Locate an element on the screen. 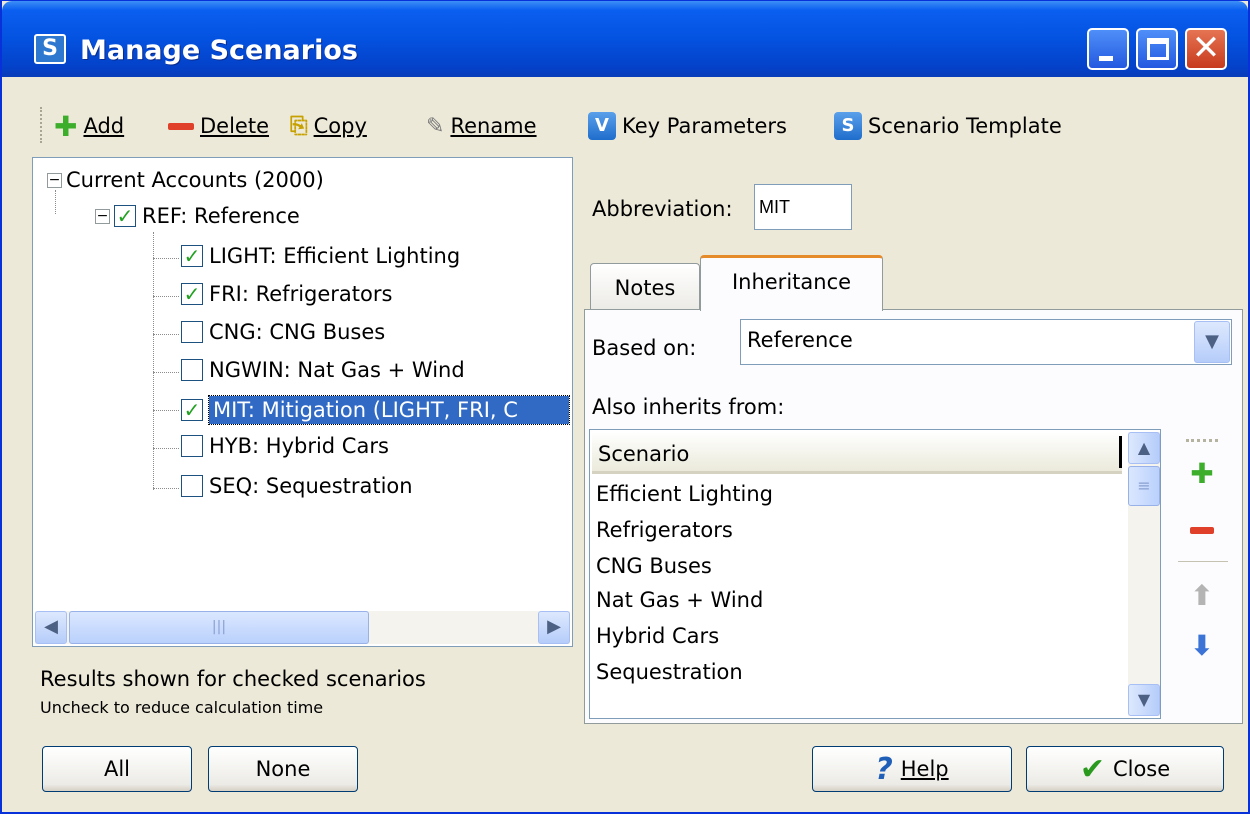 Image resolution: width=1250 pixels, height=814 pixels. ngwin-checkbox is located at coordinates (192, 370).